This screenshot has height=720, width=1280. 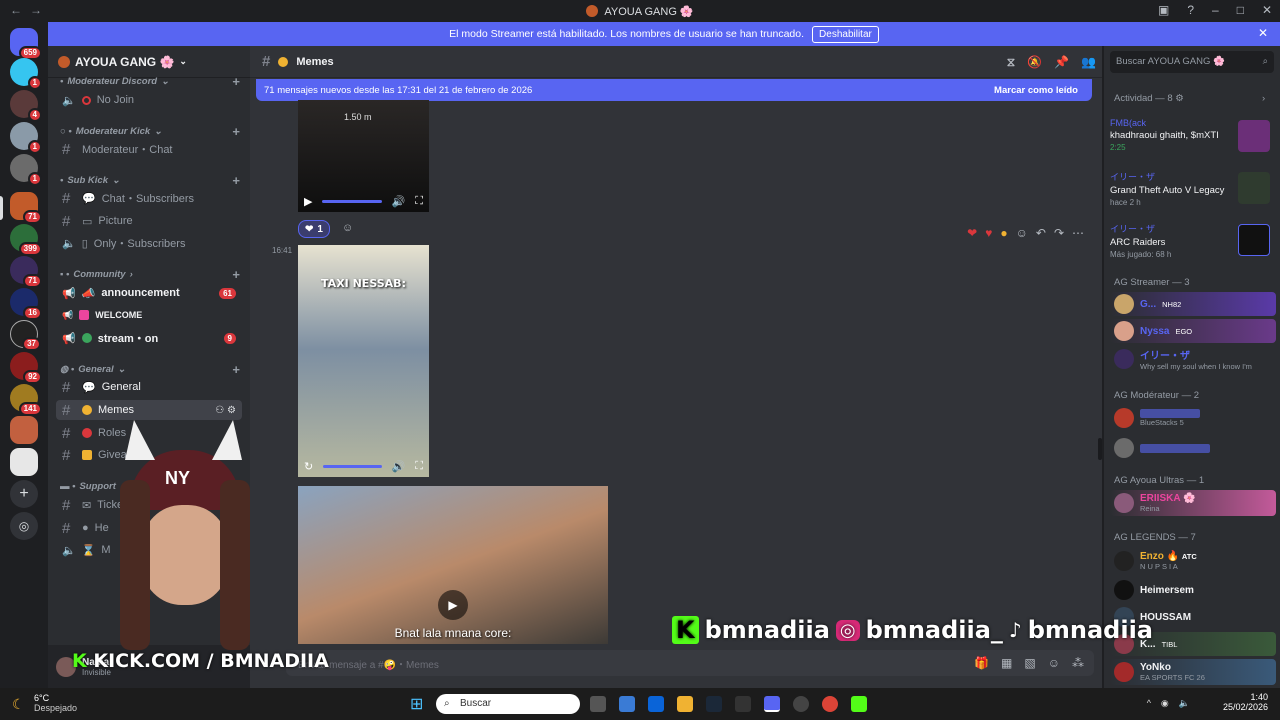 What do you see at coordinates (1006, 663) in the screenshot?
I see `gif-icon: ▦` at bounding box center [1006, 663].